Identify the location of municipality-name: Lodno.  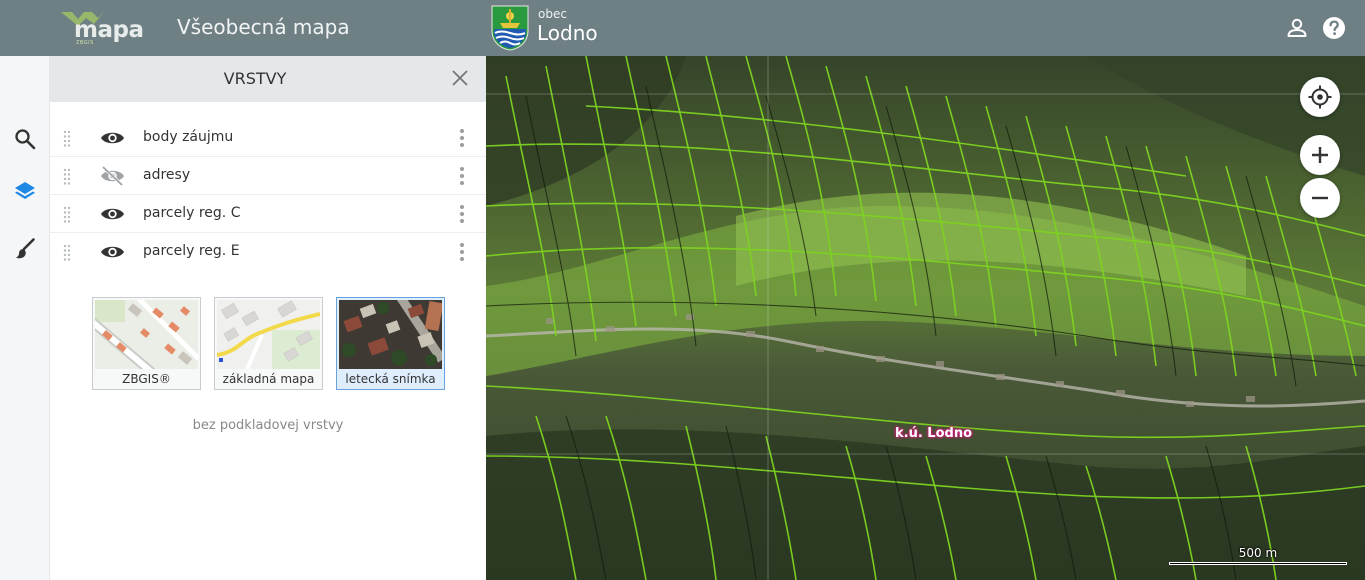
(567, 33).